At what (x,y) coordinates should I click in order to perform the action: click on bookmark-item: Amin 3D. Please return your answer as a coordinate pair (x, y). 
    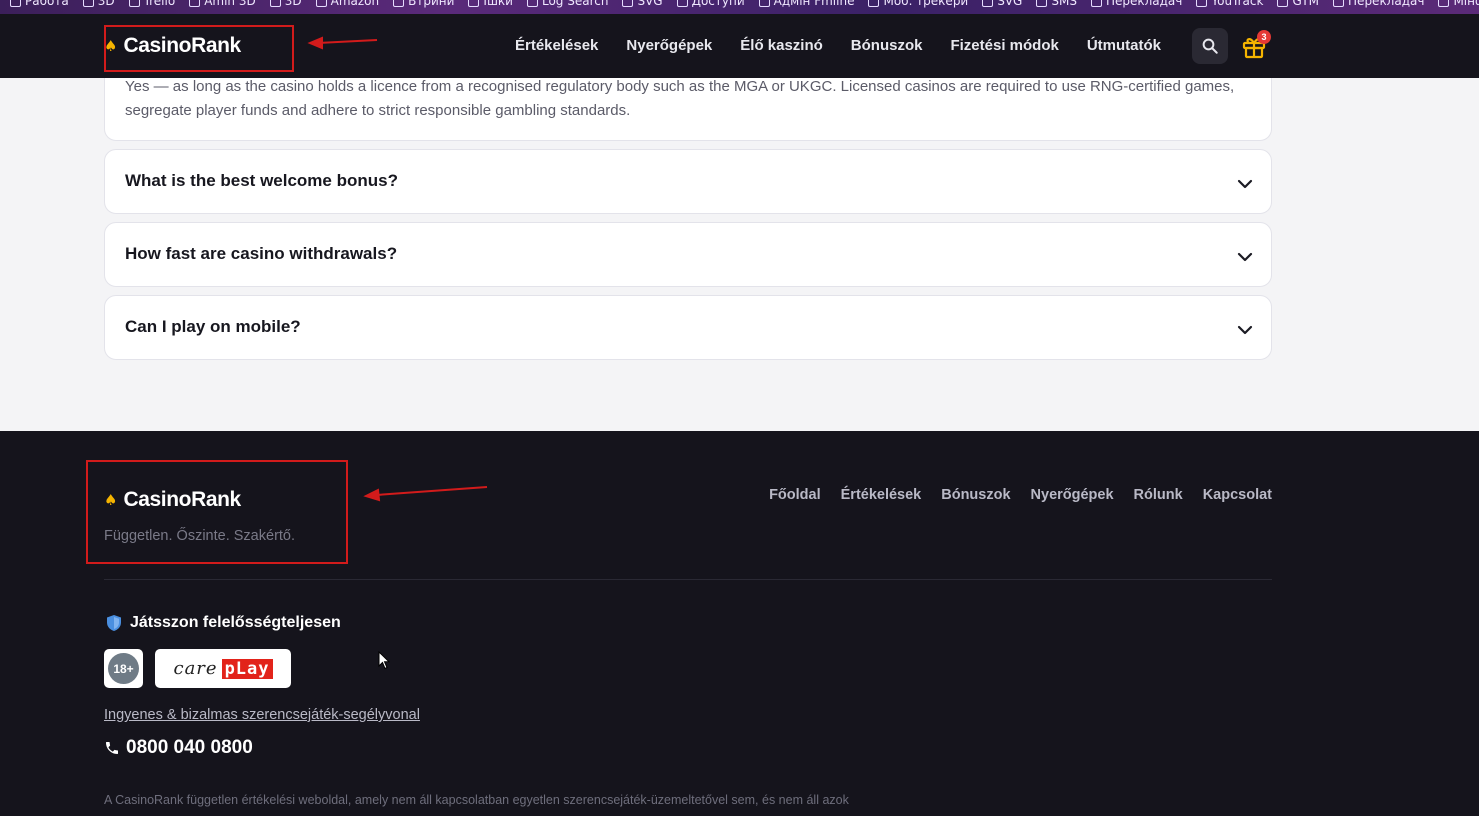
    Looking at the image, I should click on (222, 4).